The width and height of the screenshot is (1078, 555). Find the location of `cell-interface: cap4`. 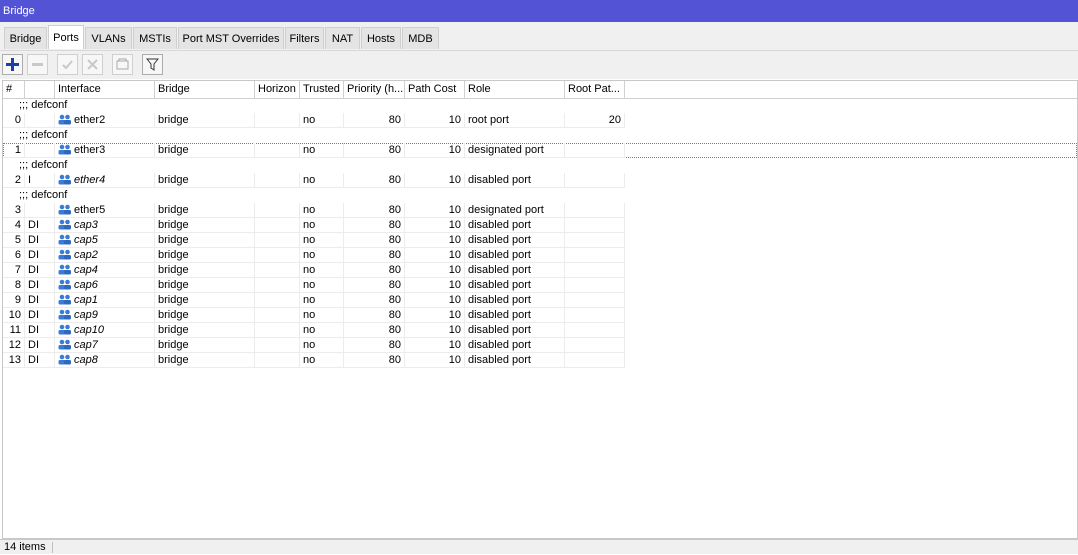

cell-interface: cap4 is located at coordinates (105, 270).